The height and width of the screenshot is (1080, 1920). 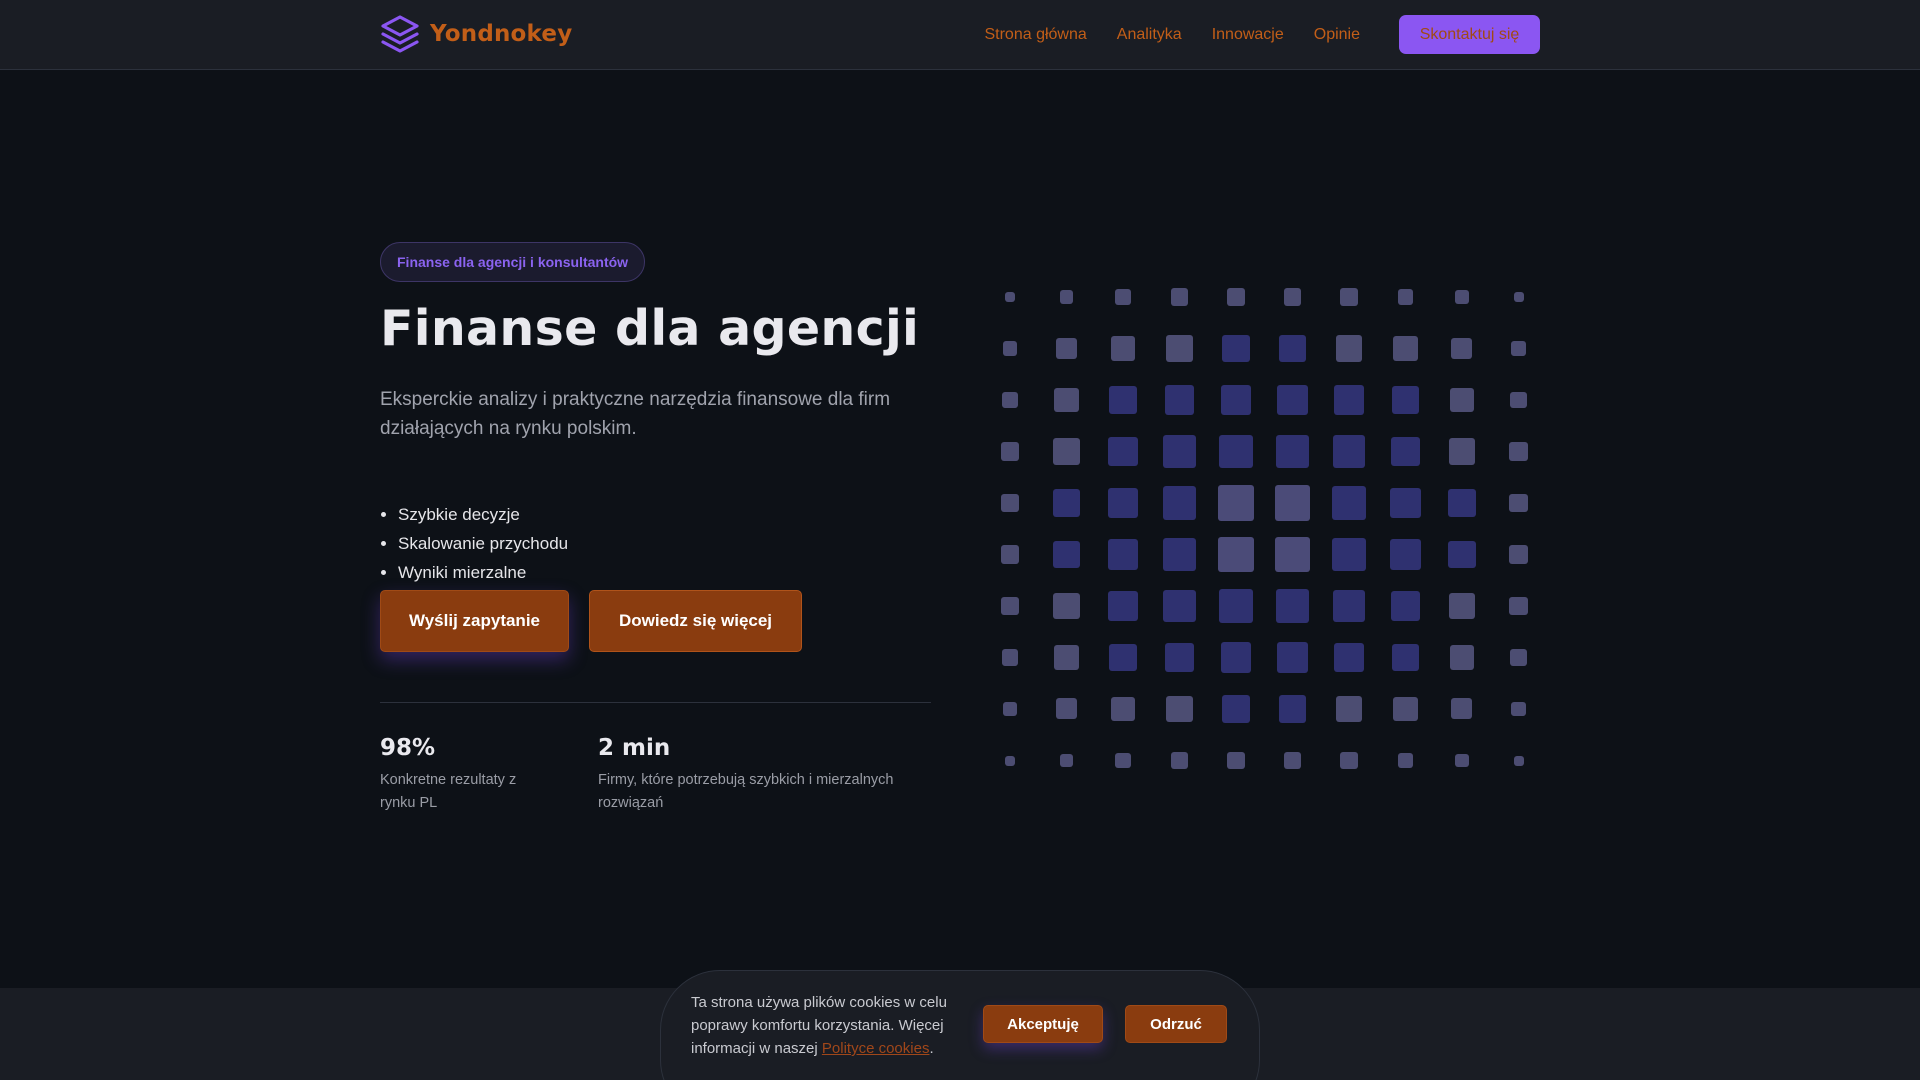 I want to click on stat-value: 2 min, so click(x=634, y=748).